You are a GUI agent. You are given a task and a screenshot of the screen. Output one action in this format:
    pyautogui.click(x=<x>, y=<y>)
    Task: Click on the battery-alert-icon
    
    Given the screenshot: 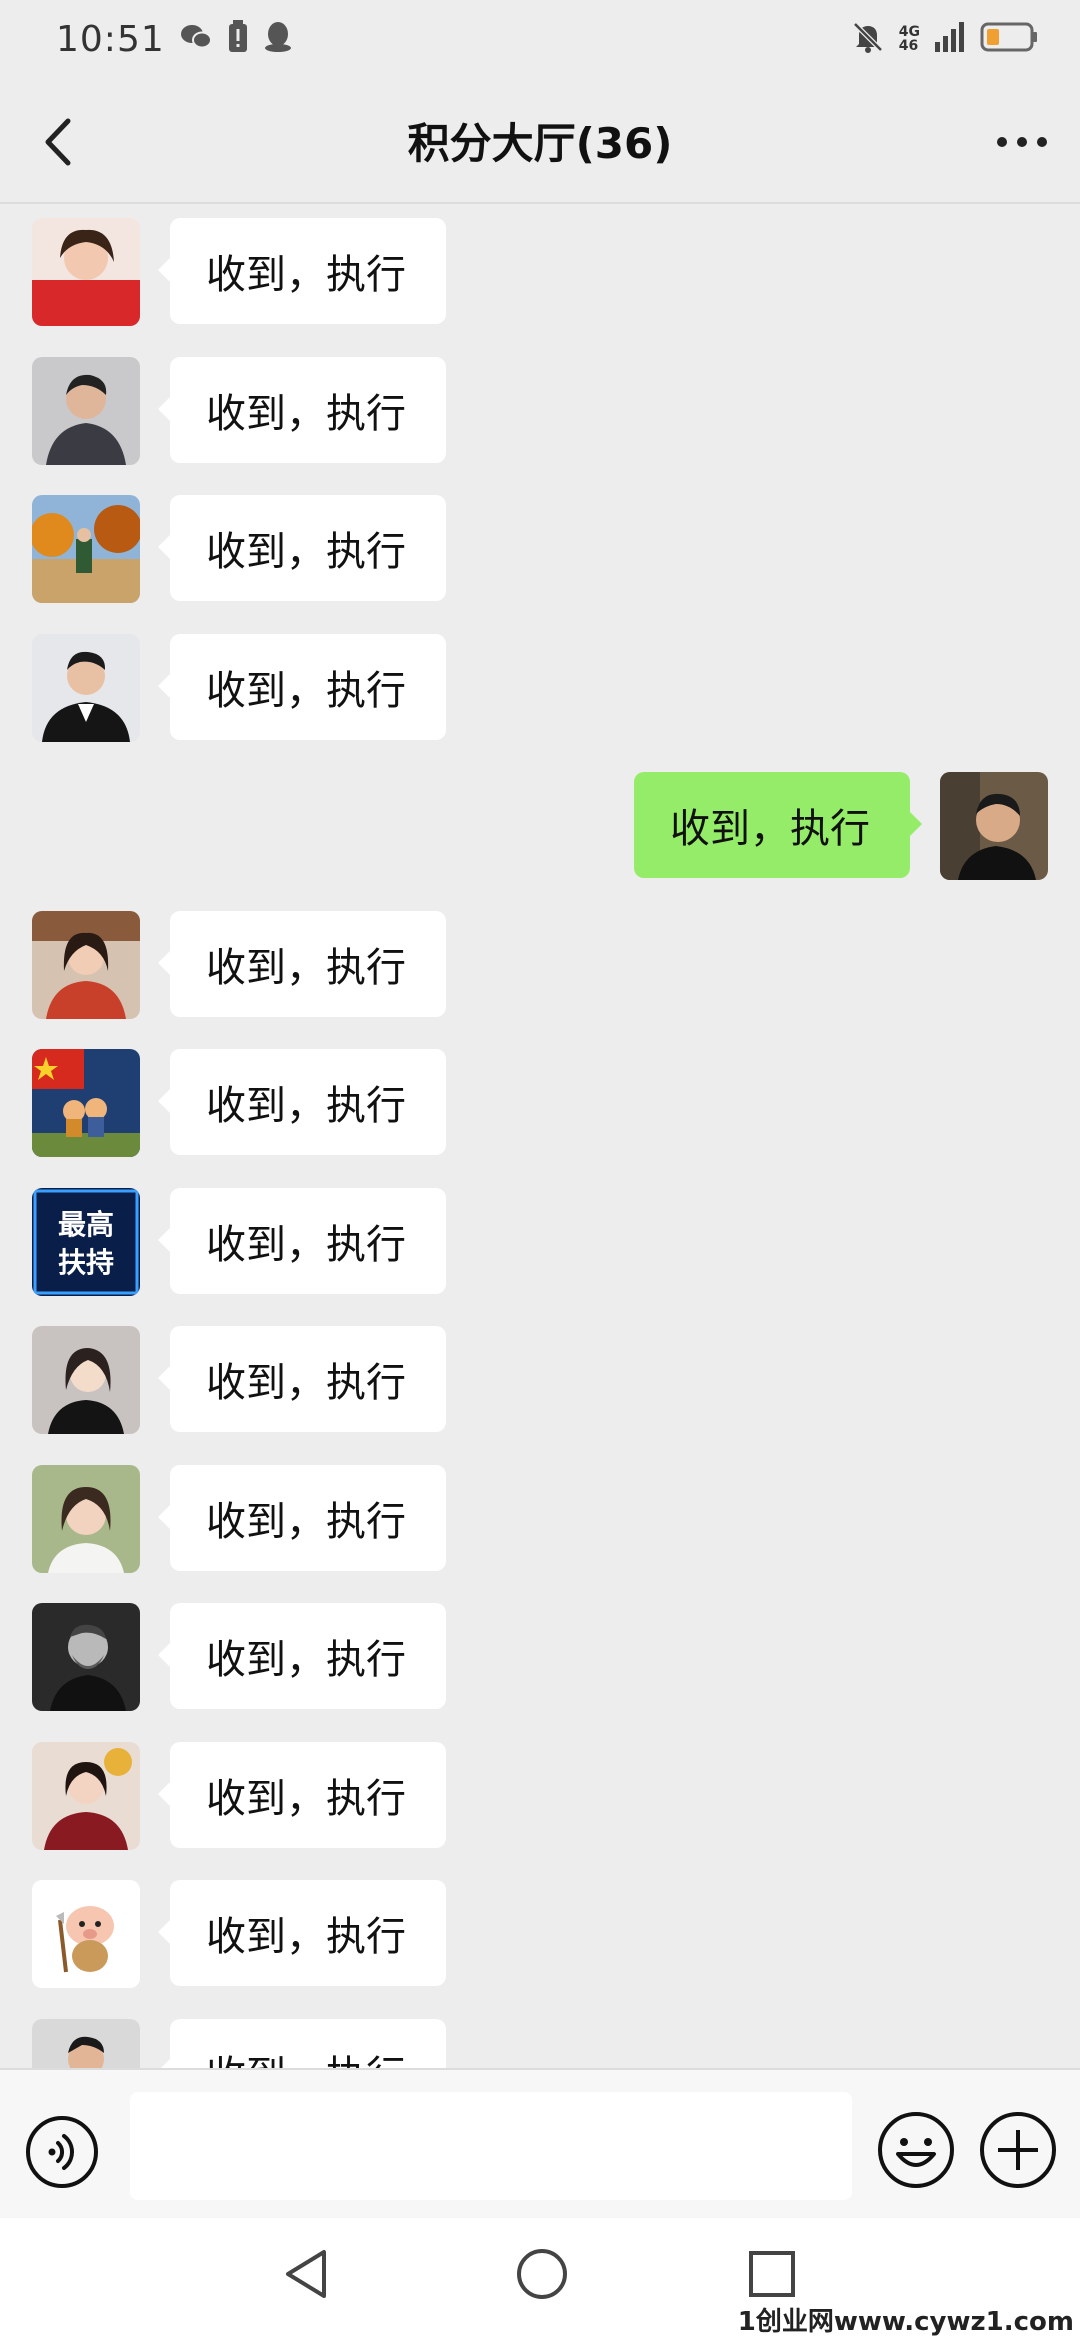 What is the action you would take?
    pyautogui.click(x=238, y=39)
    